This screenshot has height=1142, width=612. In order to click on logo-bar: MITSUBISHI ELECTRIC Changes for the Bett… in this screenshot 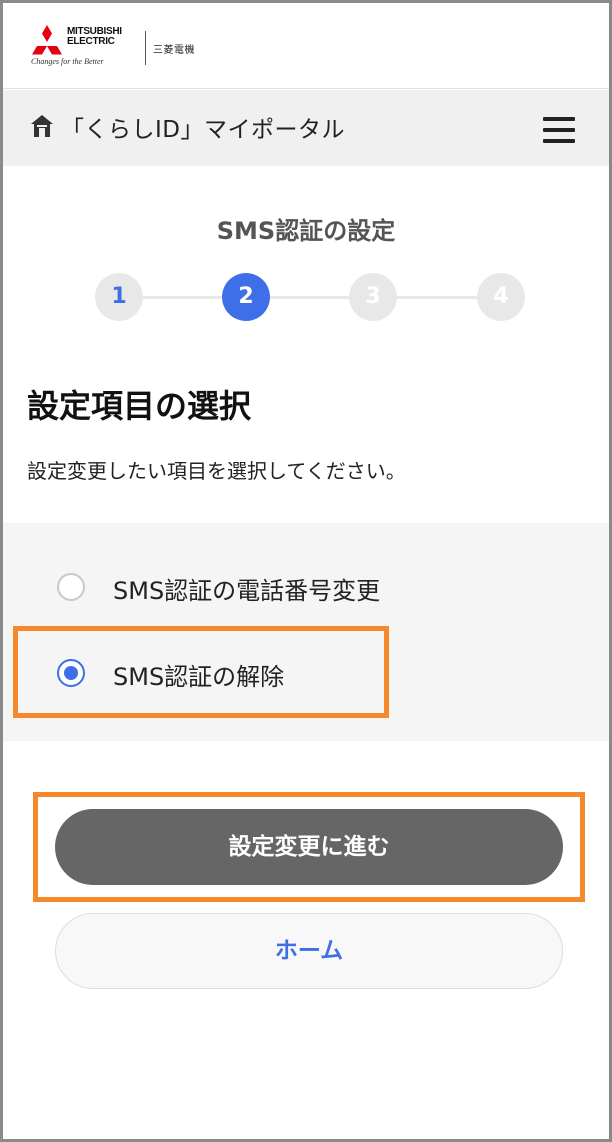, I will do `click(306, 46)`.